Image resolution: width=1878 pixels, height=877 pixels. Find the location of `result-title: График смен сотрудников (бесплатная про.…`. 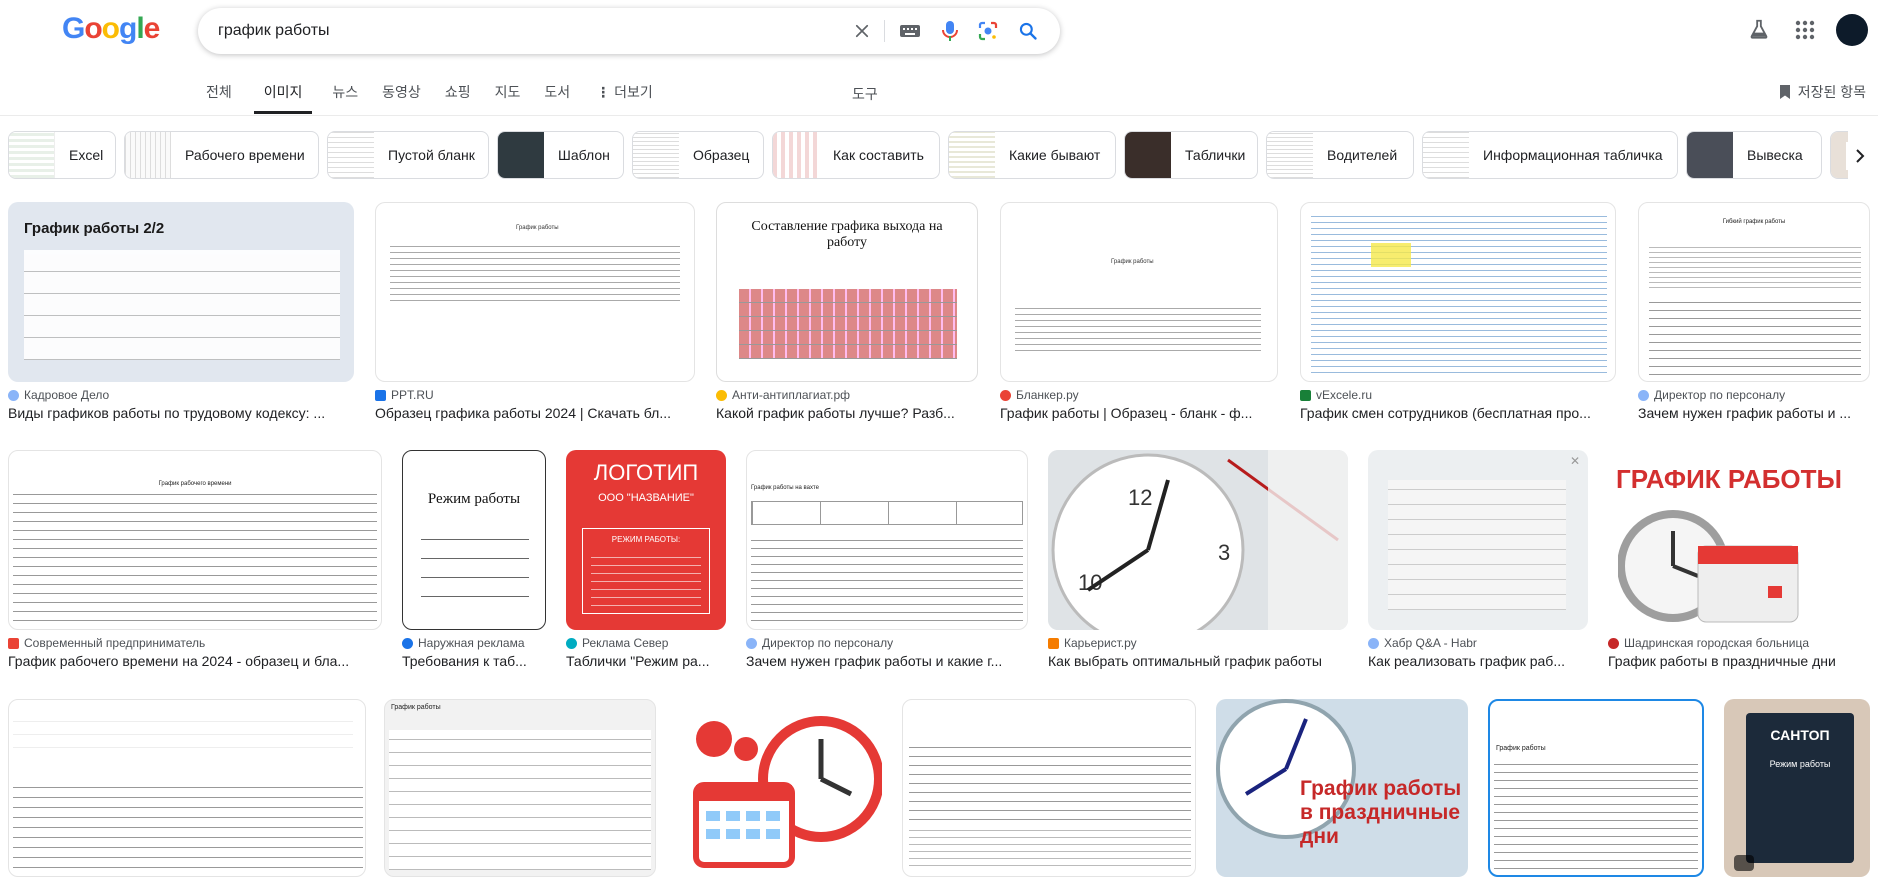

result-title: График смен сотрудников (бесплатная про.… is located at coordinates (1458, 413).